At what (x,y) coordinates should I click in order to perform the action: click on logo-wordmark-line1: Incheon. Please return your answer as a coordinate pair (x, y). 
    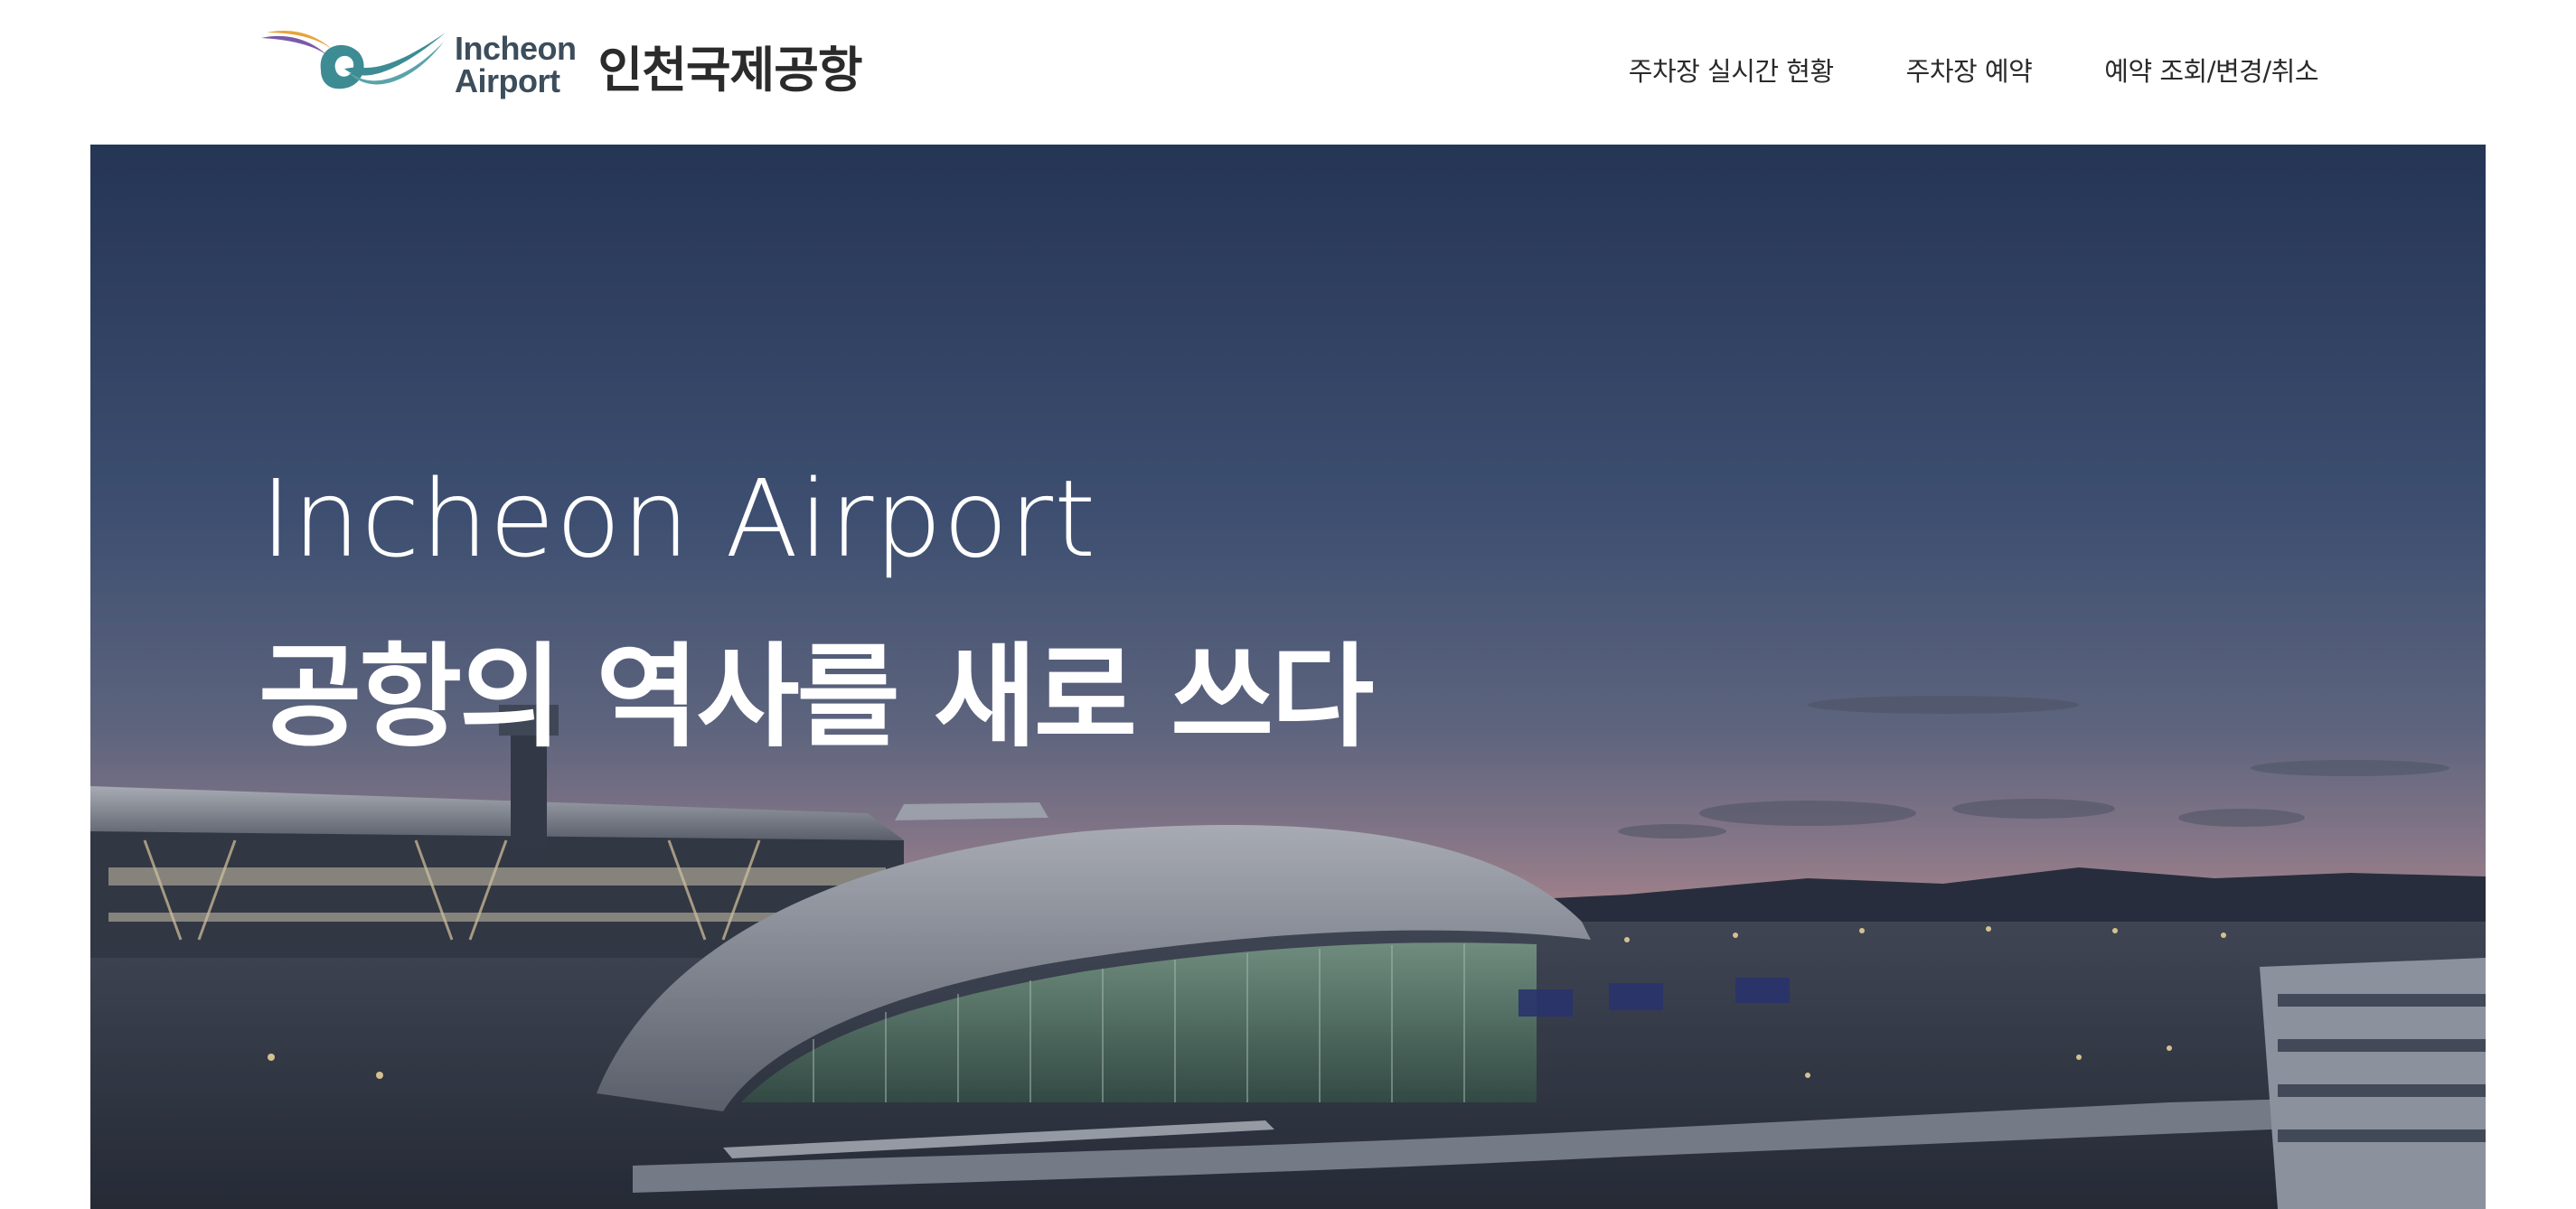
    Looking at the image, I should click on (516, 49).